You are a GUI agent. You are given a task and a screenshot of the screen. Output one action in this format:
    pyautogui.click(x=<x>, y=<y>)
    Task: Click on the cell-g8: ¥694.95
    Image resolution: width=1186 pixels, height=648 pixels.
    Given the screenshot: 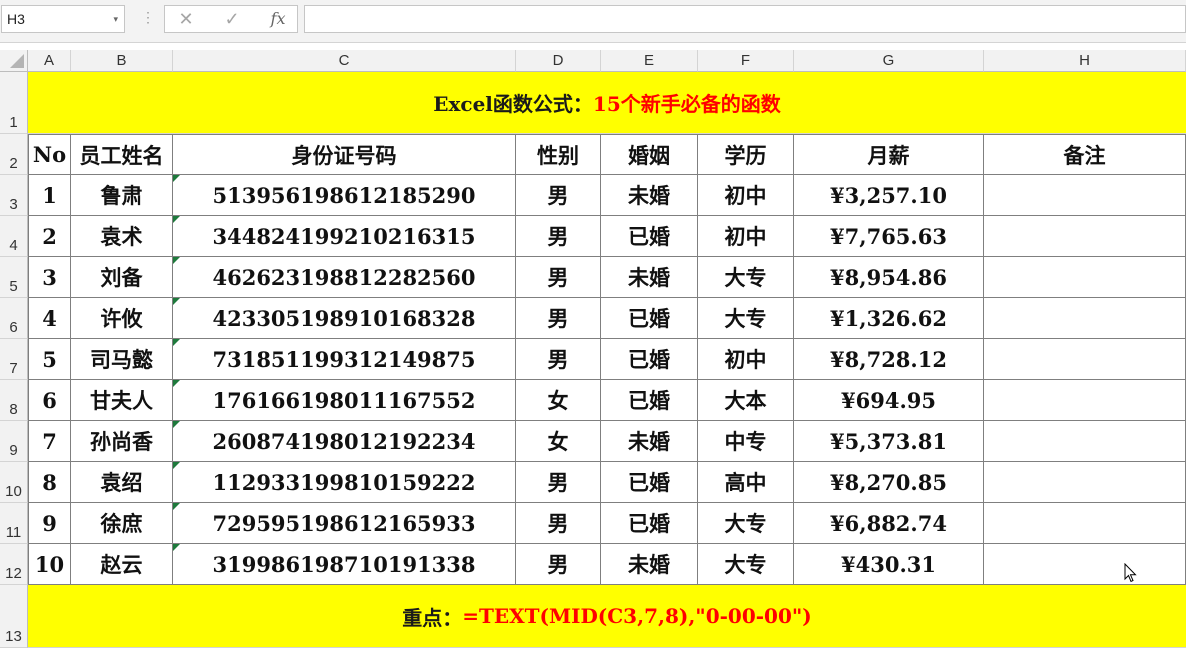 What is the action you would take?
    pyautogui.click(x=889, y=400)
    